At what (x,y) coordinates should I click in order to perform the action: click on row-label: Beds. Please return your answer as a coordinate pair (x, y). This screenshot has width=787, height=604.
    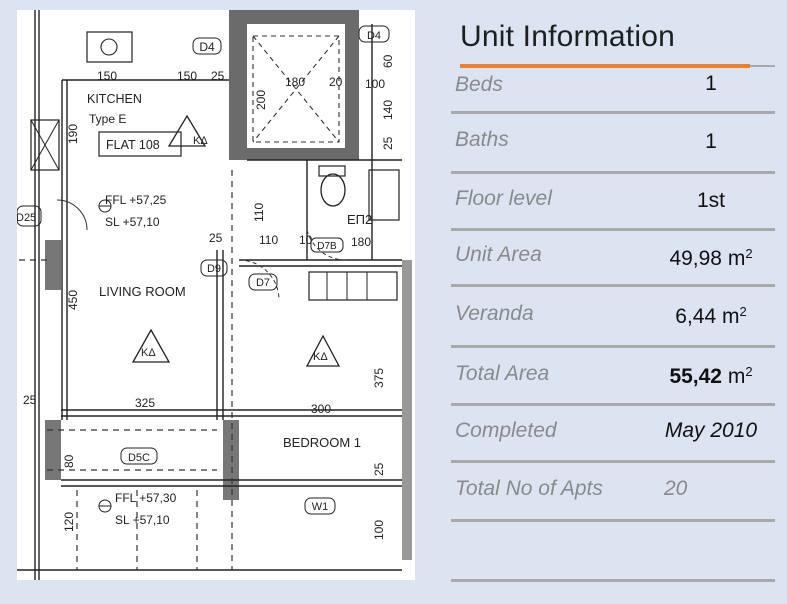
    Looking at the image, I should click on (479, 84).